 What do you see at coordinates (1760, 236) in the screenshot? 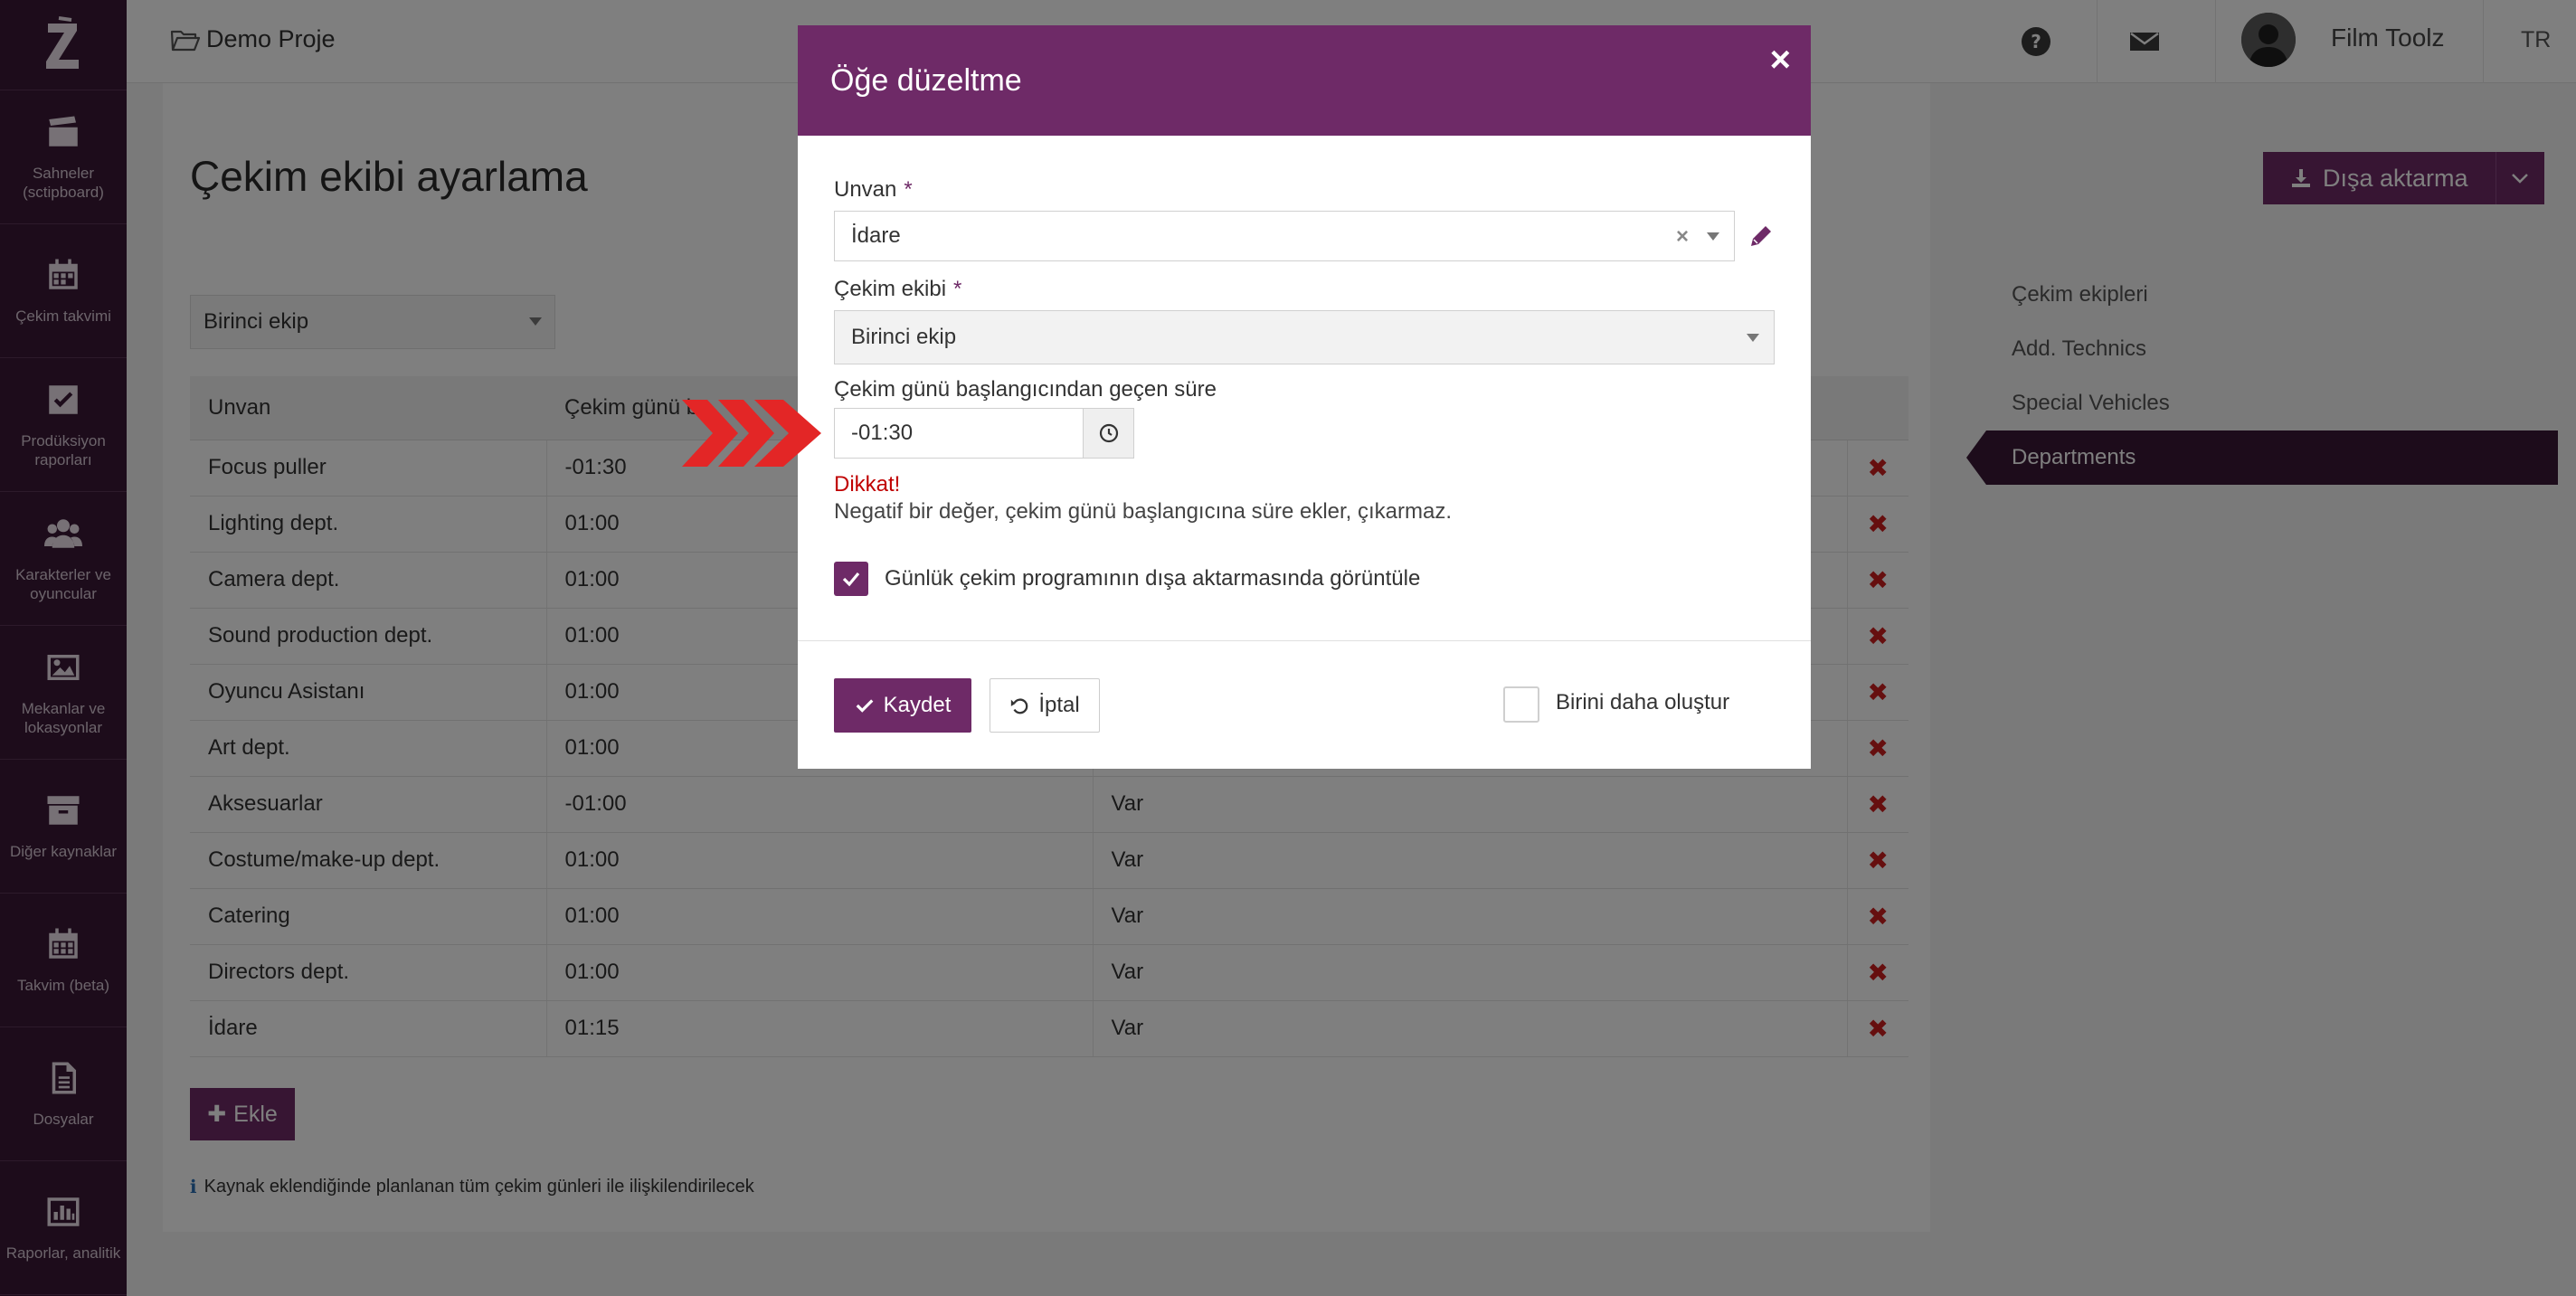
I see `pencil-icon` at bounding box center [1760, 236].